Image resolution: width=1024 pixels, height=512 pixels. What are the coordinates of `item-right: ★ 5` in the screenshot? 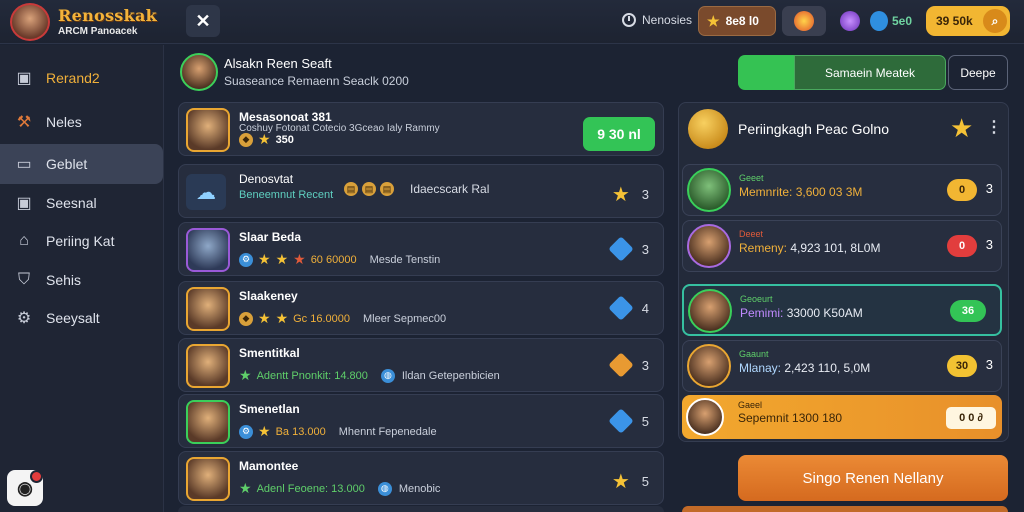 It's located at (630, 481).